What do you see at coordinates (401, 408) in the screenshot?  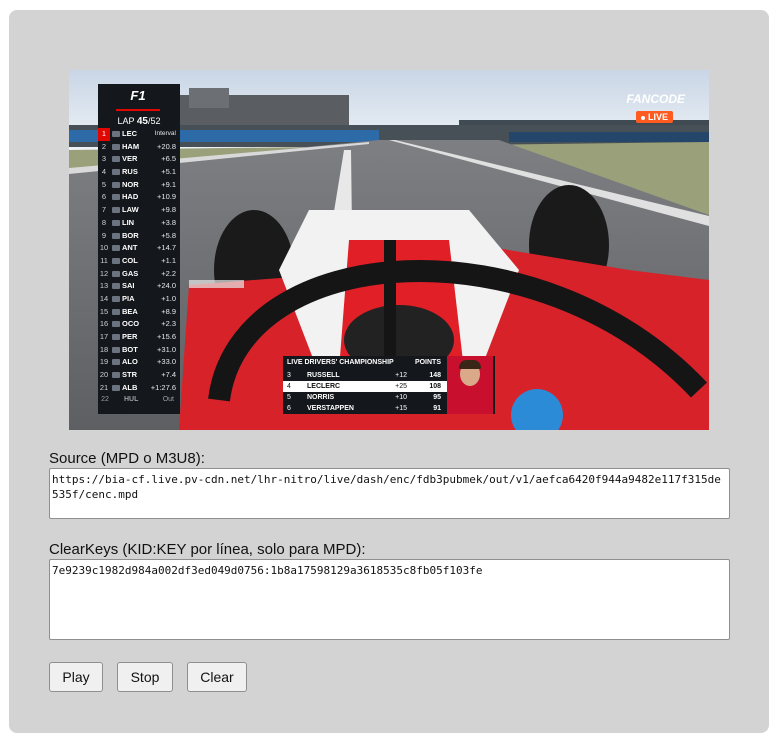 I see `championship-delta: +15` at bounding box center [401, 408].